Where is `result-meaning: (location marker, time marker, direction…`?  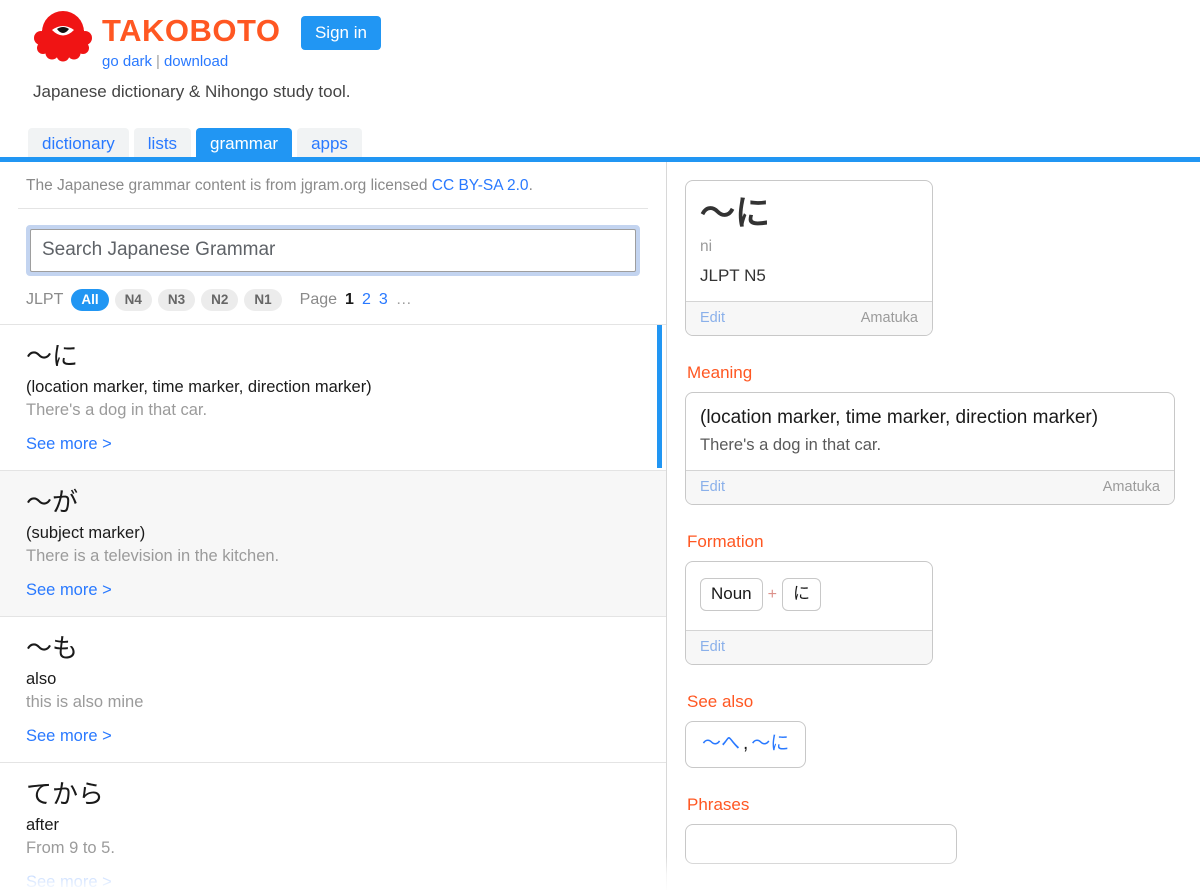
result-meaning: (location marker, time marker, direction… is located at coordinates (199, 387).